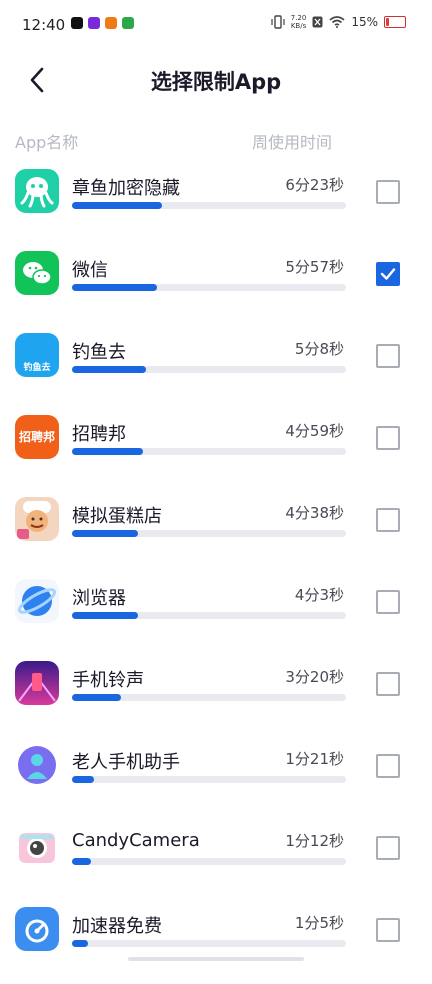 This screenshot has height=984, width=432. Describe the element at coordinates (292, 142) in the screenshot. I see `column-header-weekly-time: 周使用时间` at that location.